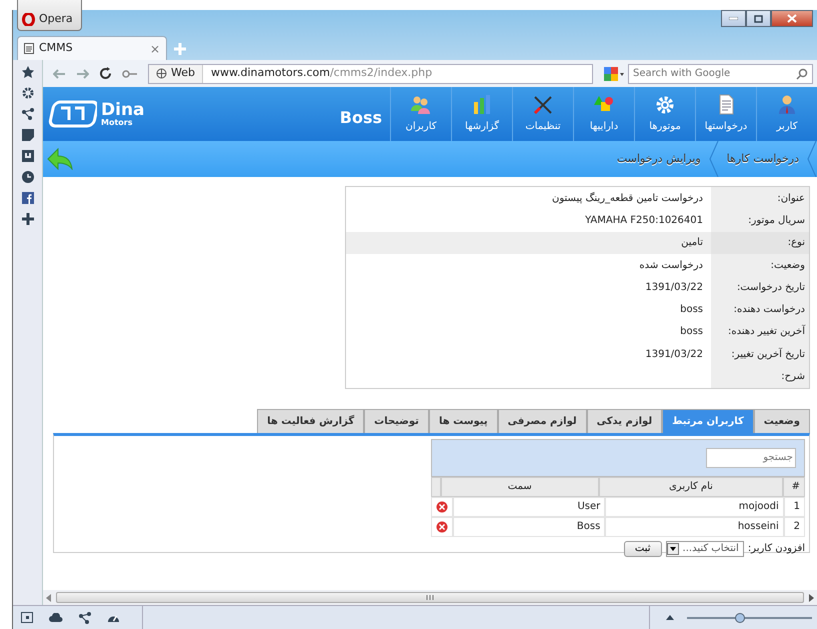 Image resolution: width=817 pixels, height=629 pixels. Describe the element at coordinates (123, 110) in the screenshot. I see `logo-title: Dina` at that location.